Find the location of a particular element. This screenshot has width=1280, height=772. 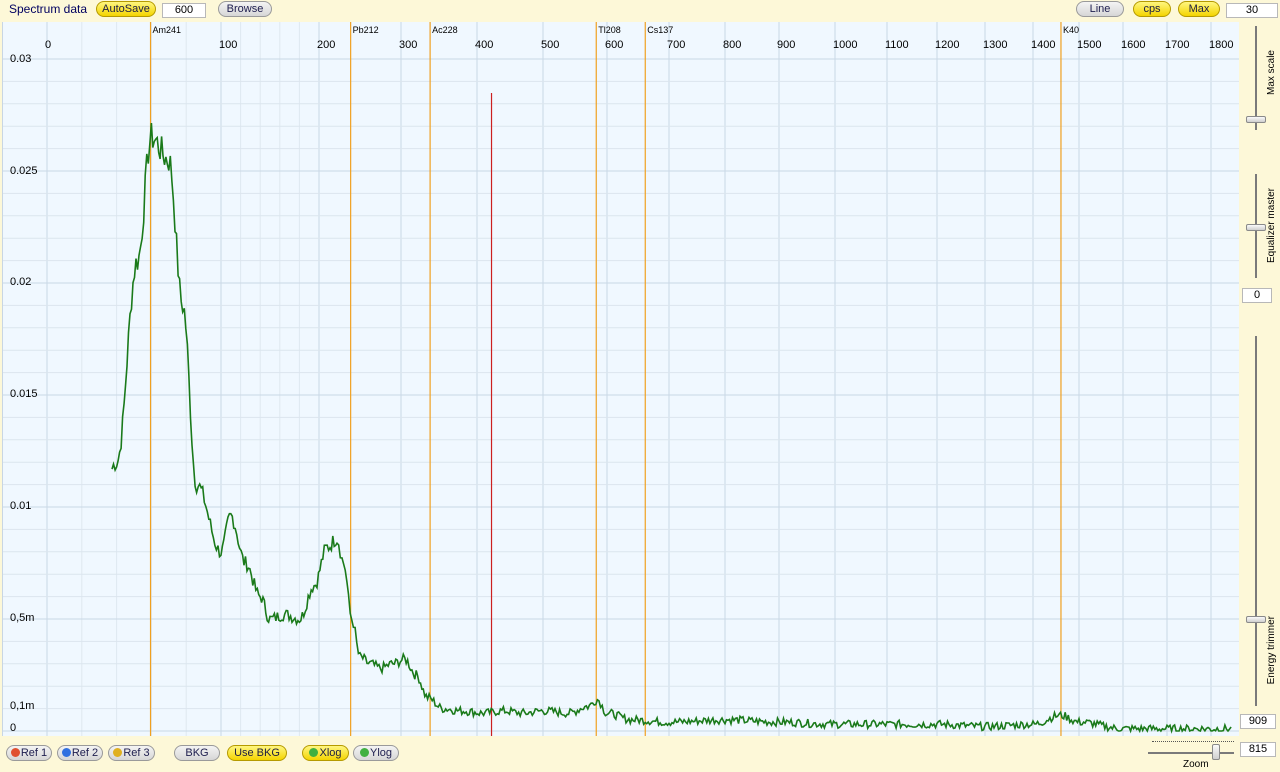

equalizer-master-label: Equalizer master is located at coordinates (1271, 226).